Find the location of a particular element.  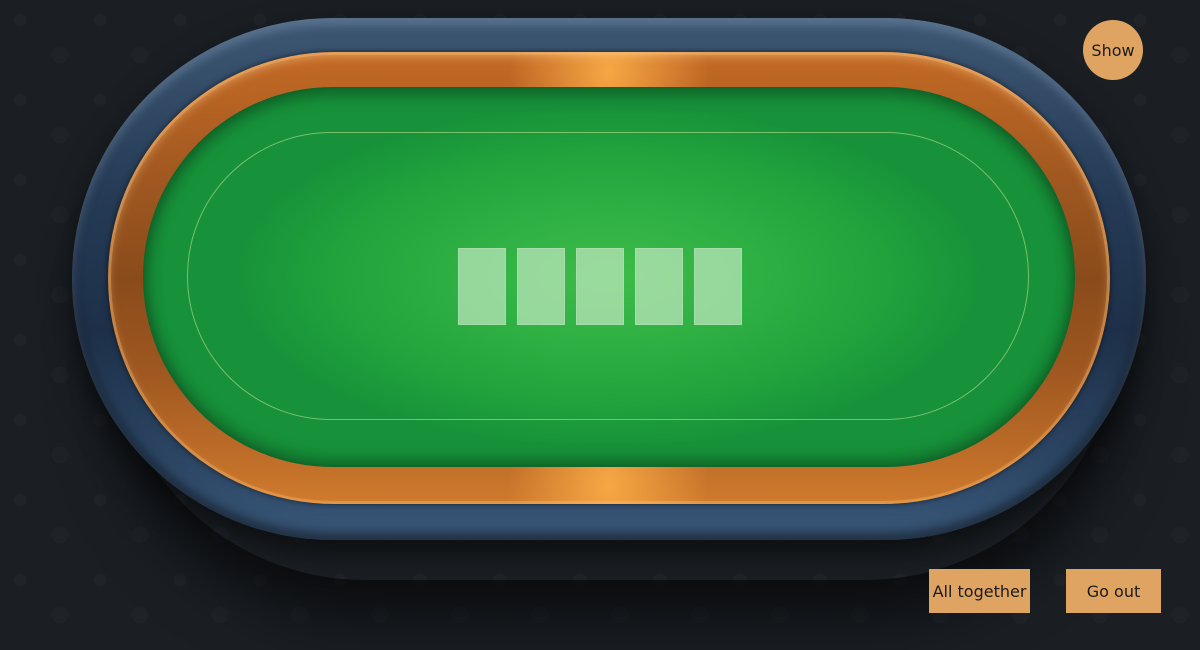

all-together-button: All together is located at coordinates (979, 591).